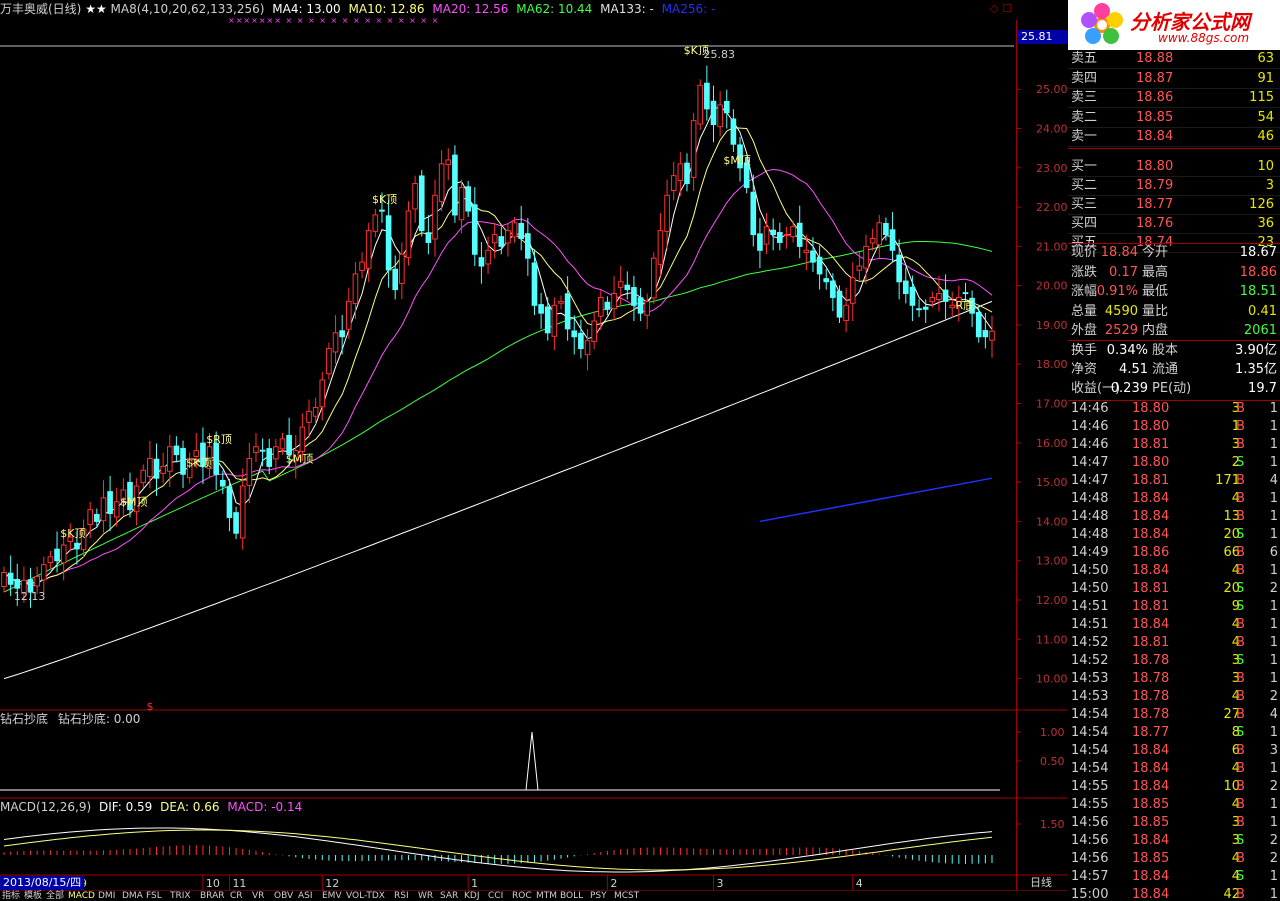  What do you see at coordinates (1262, 311) in the screenshot?
I see `stat-value: 0.41` at bounding box center [1262, 311].